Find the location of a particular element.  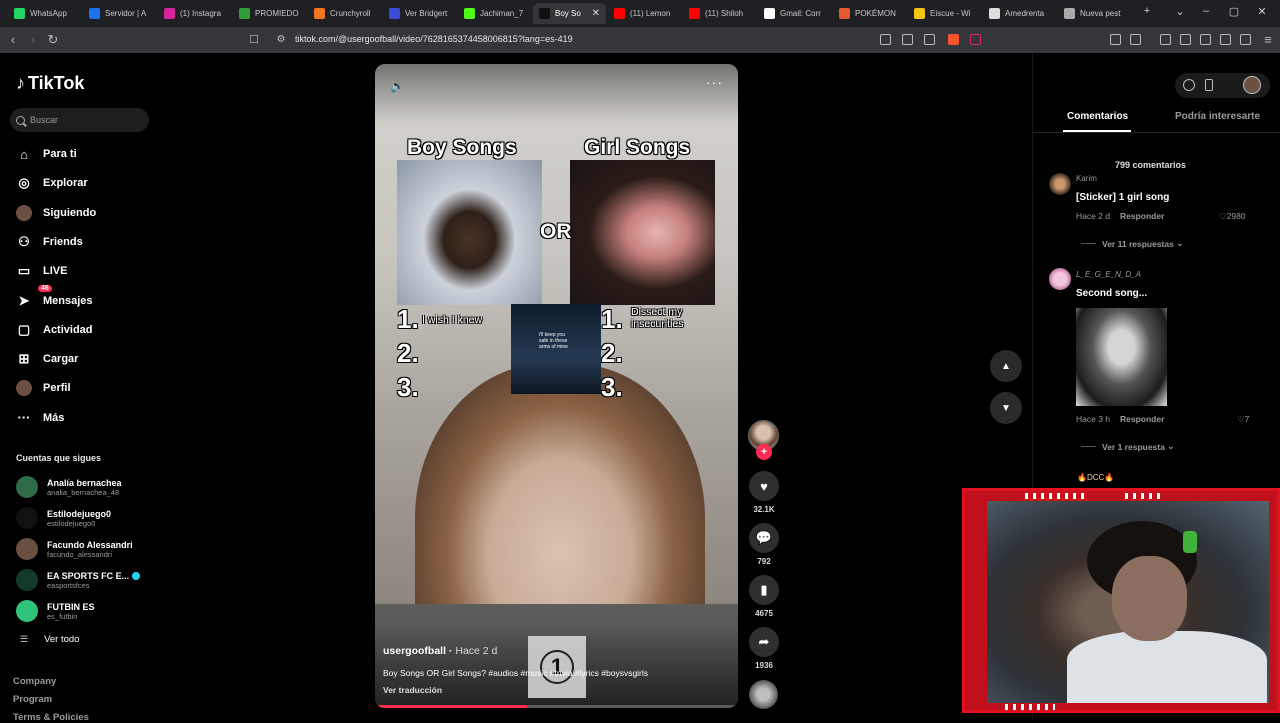

browser-tab: PROMIEDO is located at coordinates (269, 13).